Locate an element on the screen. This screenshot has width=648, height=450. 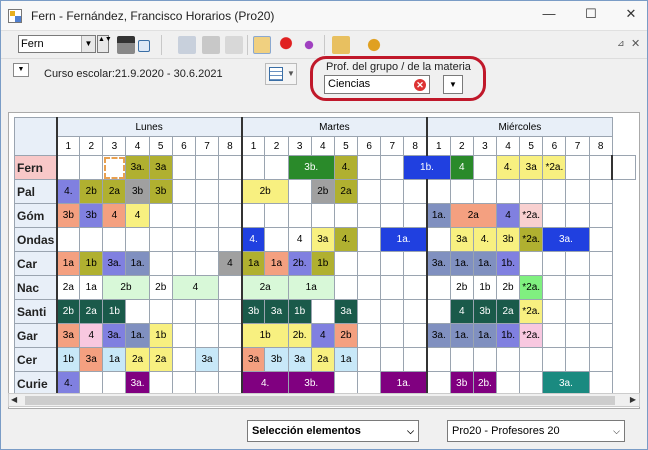
gear-icon is located at coordinates (374, 45).